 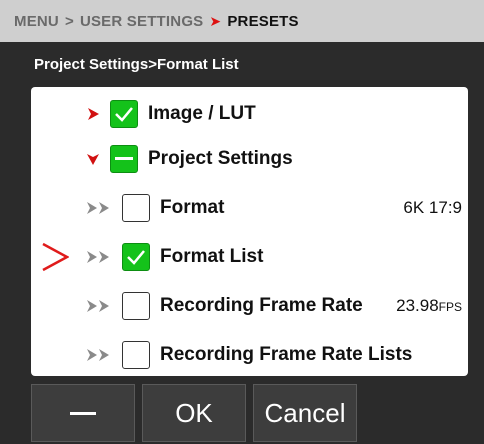 What do you see at coordinates (432, 207) in the screenshot?
I see `list-item-value: 6K 17:9` at bounding box center [432, 207].